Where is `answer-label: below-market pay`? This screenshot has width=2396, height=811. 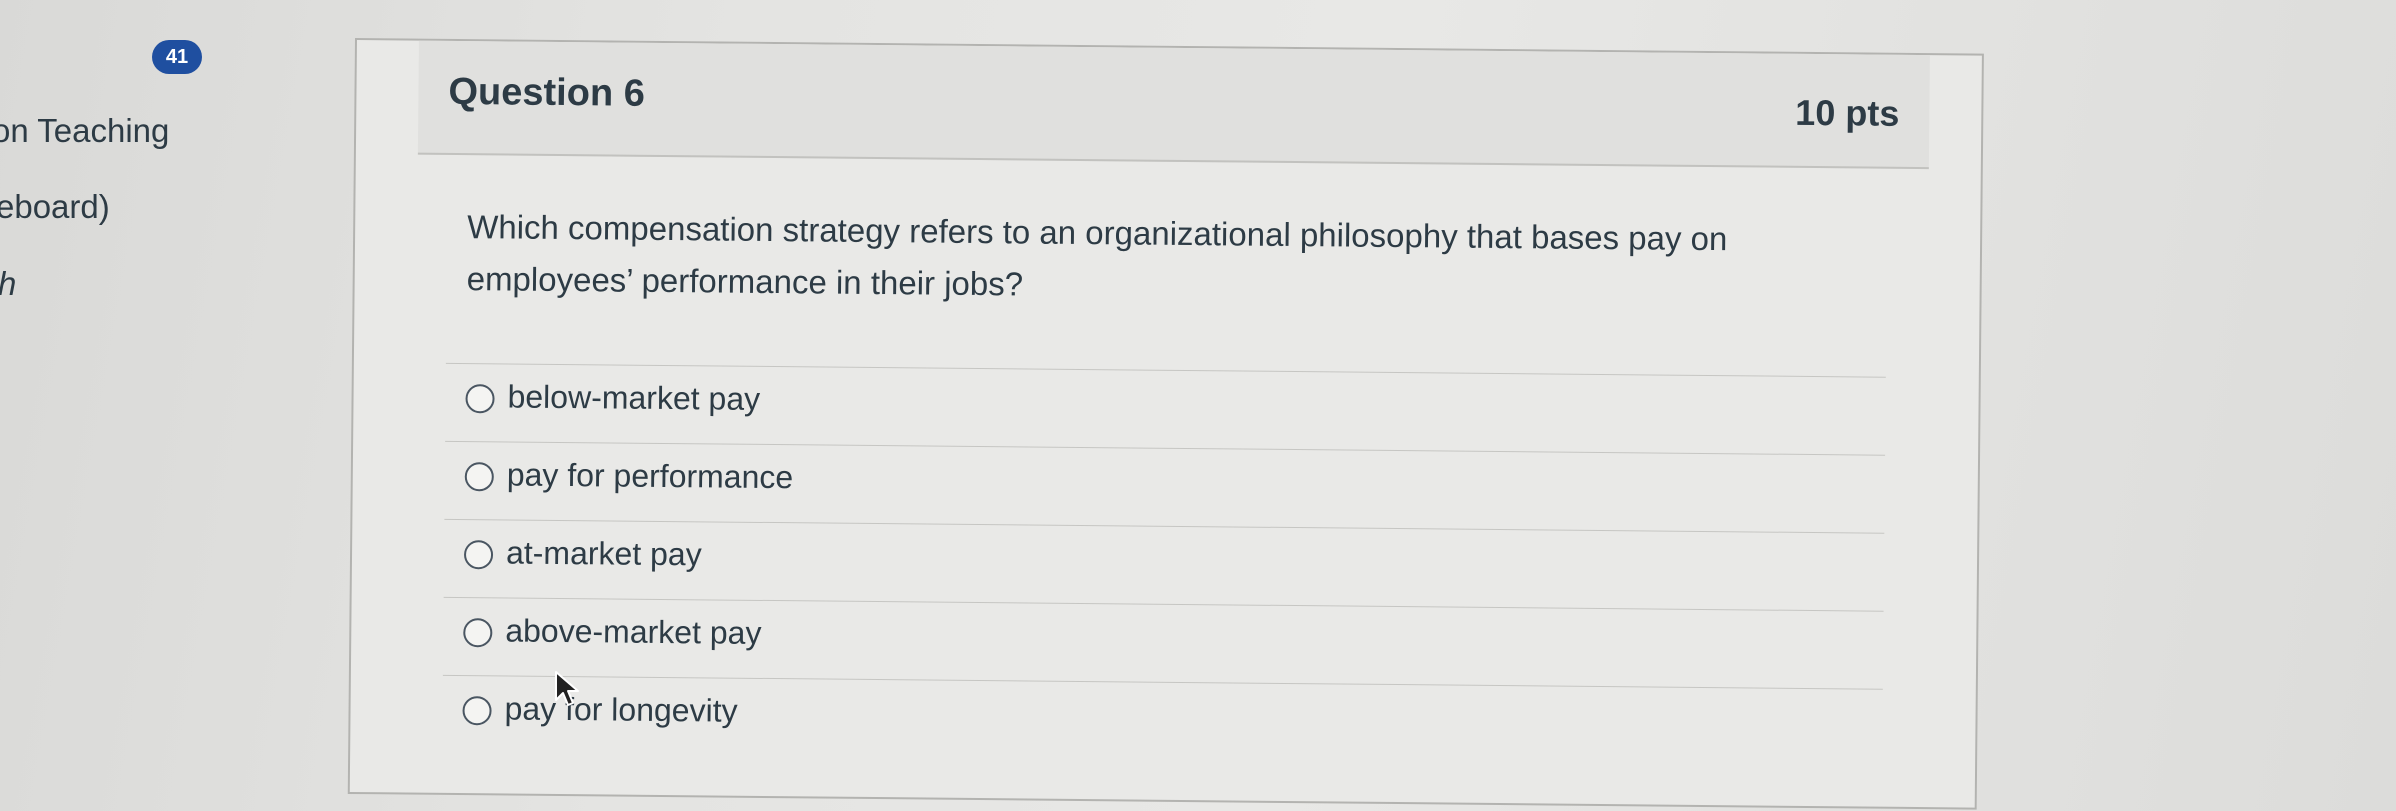 answer-label: below-market pay is located at coordinates (633, 397).